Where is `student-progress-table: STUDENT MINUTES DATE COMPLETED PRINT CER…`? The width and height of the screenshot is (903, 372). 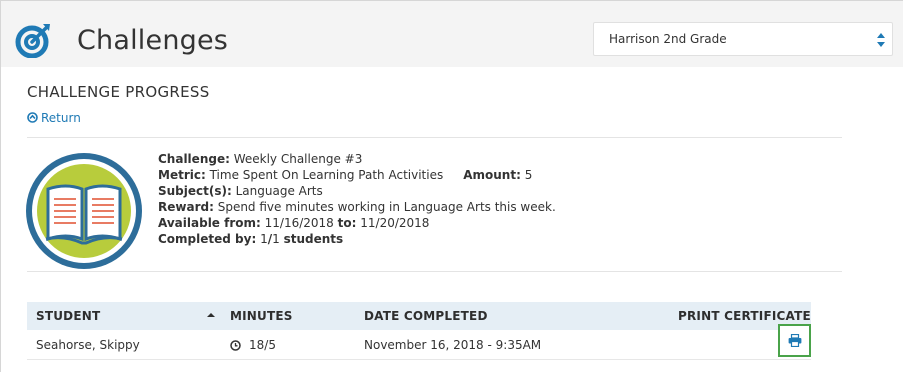 student-progress-table: STUDENT MINUTES DATE COMPLETED PRINT CER… is located at coordinates (419, 331).